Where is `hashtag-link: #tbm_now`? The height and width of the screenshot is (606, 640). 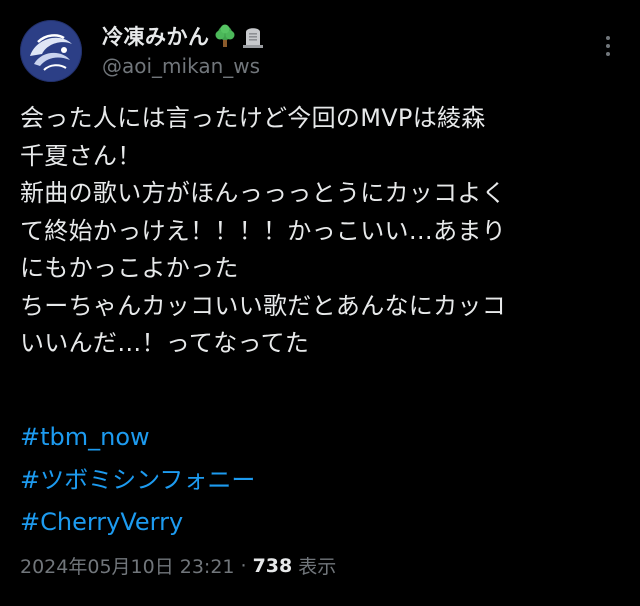
hashtag-link: #tbm_now is located at coordinates (137, 437).